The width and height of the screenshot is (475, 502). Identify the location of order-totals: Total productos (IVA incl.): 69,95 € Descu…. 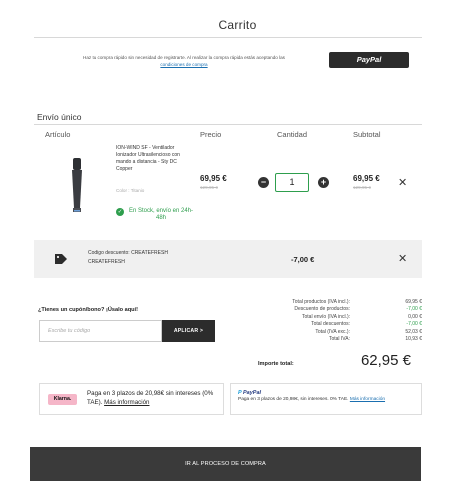
(336, 321).